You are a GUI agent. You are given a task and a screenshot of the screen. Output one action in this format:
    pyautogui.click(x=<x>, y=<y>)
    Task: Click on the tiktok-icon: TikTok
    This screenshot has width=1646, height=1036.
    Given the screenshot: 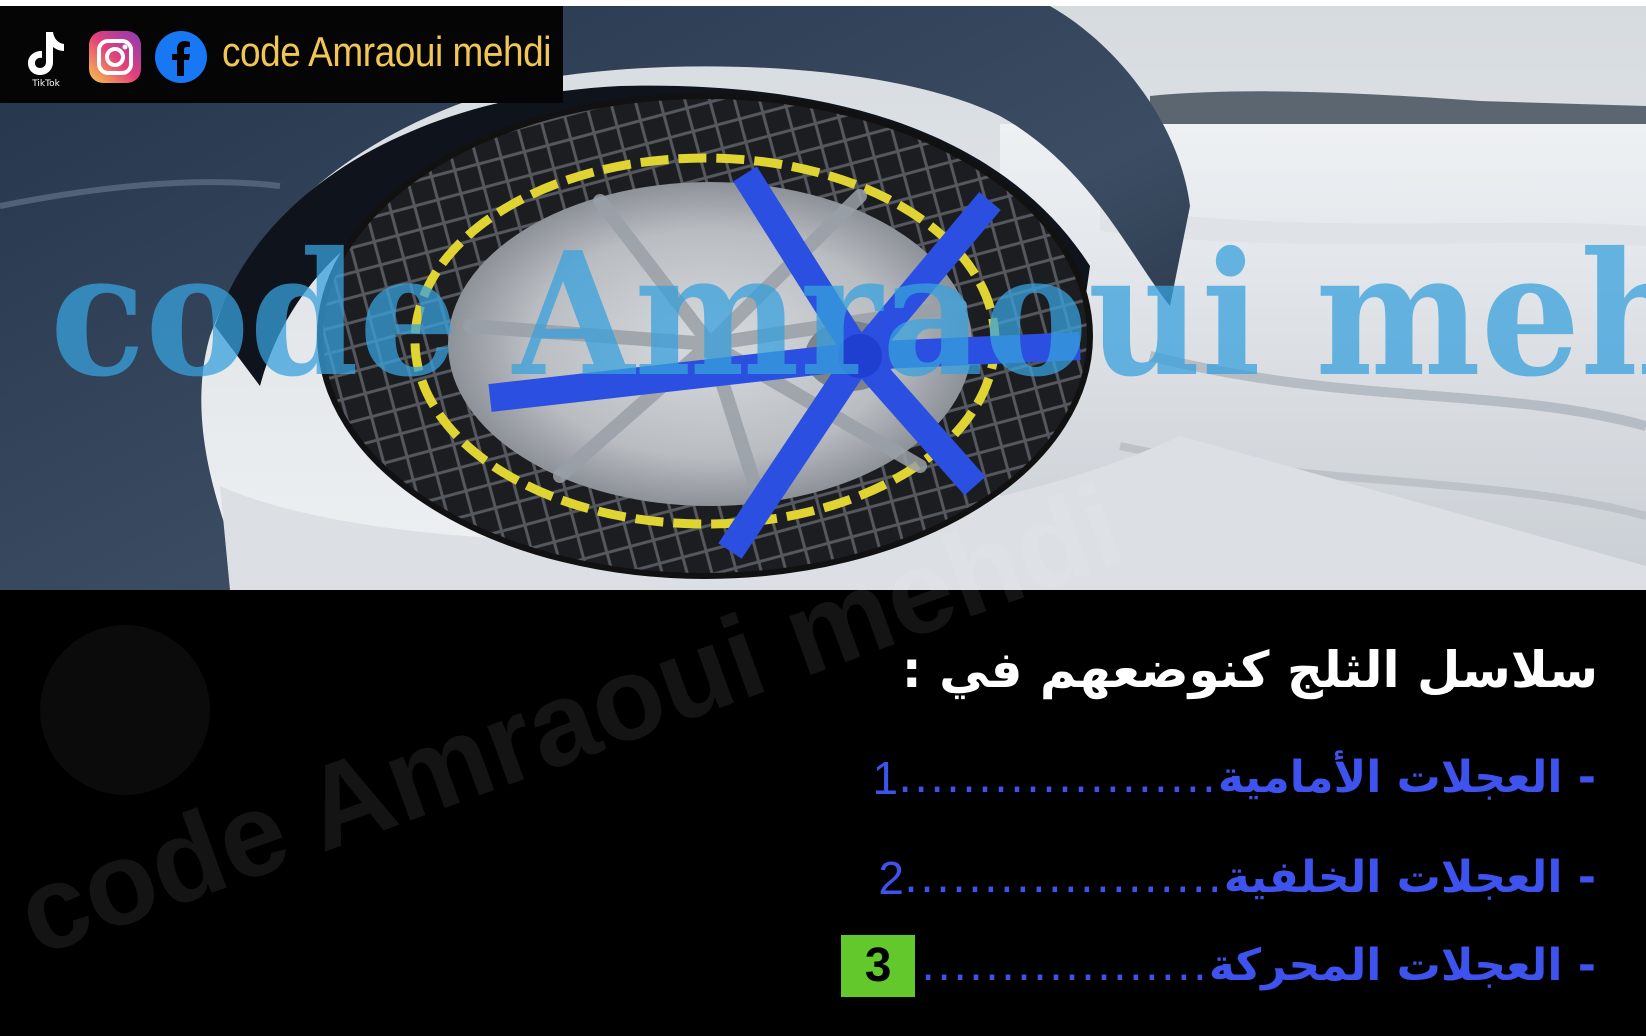 What is the action you would take?
    pyautogui.click(x=46, y=57)
    